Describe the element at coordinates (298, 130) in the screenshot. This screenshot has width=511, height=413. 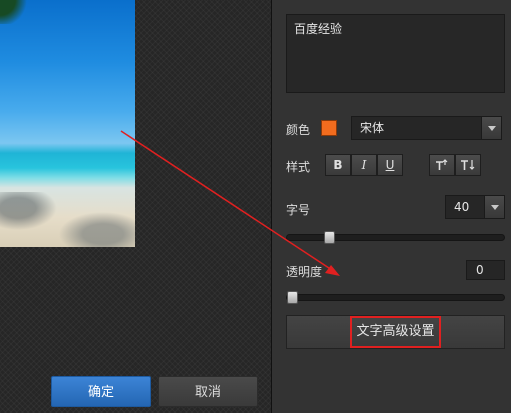
I see `color-label: 颜色` at that location.